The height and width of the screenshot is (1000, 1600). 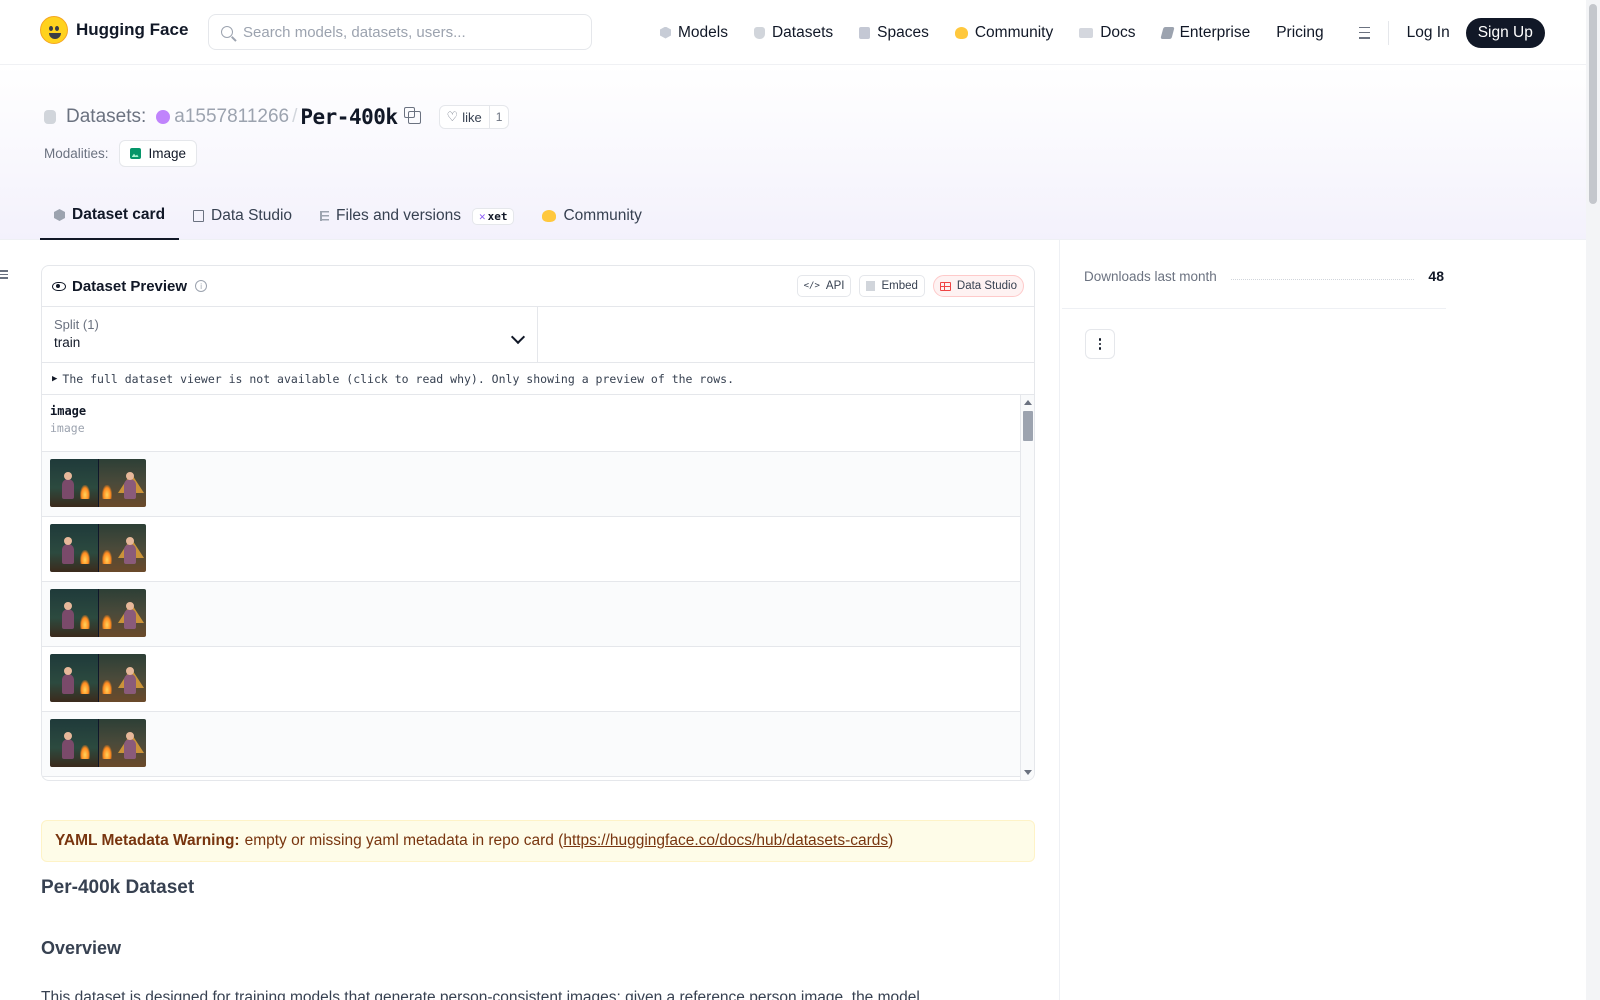 What do you see at coordinates (199, 216) in the screenshot?
I see `table-icon` at bounding box center [199, 216].